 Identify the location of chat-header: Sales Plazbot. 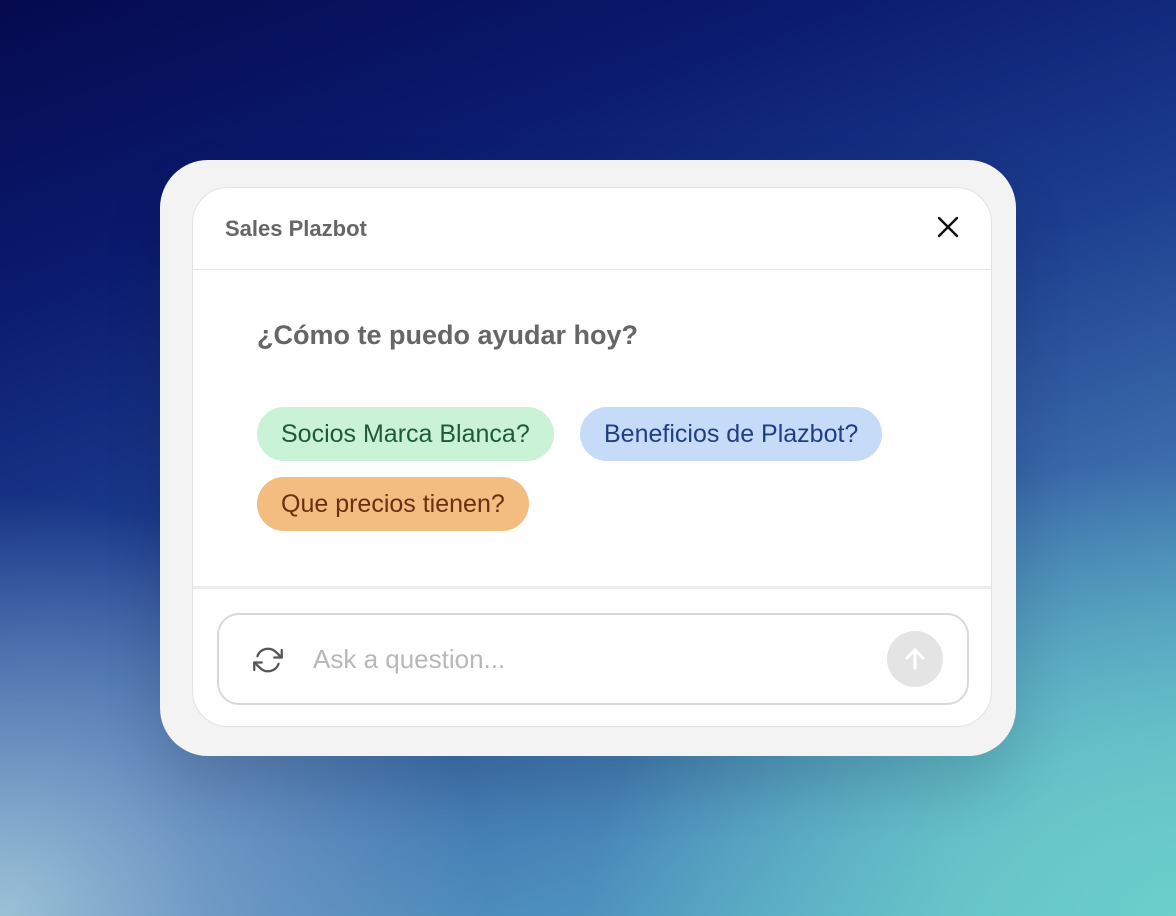
(592, 229).